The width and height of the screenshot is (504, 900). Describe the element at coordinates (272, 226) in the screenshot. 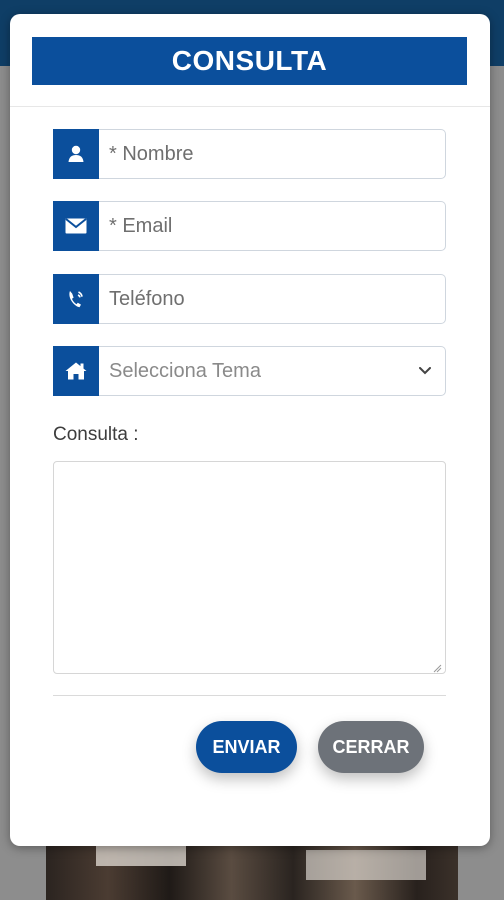

I see `email-field: * Email` at that location.